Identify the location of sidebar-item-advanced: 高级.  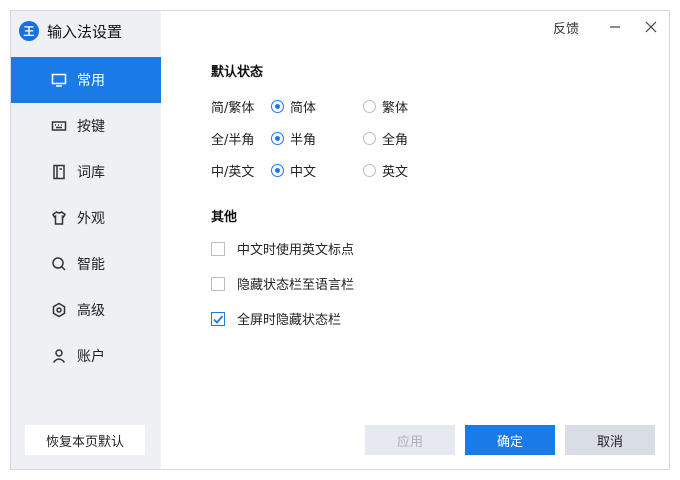
(86, 310).